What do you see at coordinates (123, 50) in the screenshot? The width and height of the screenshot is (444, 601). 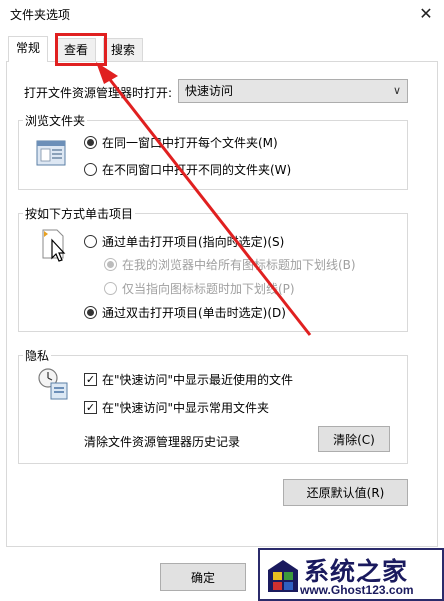 I see `tab-search: 搜索` at bounding box center [123, 50].